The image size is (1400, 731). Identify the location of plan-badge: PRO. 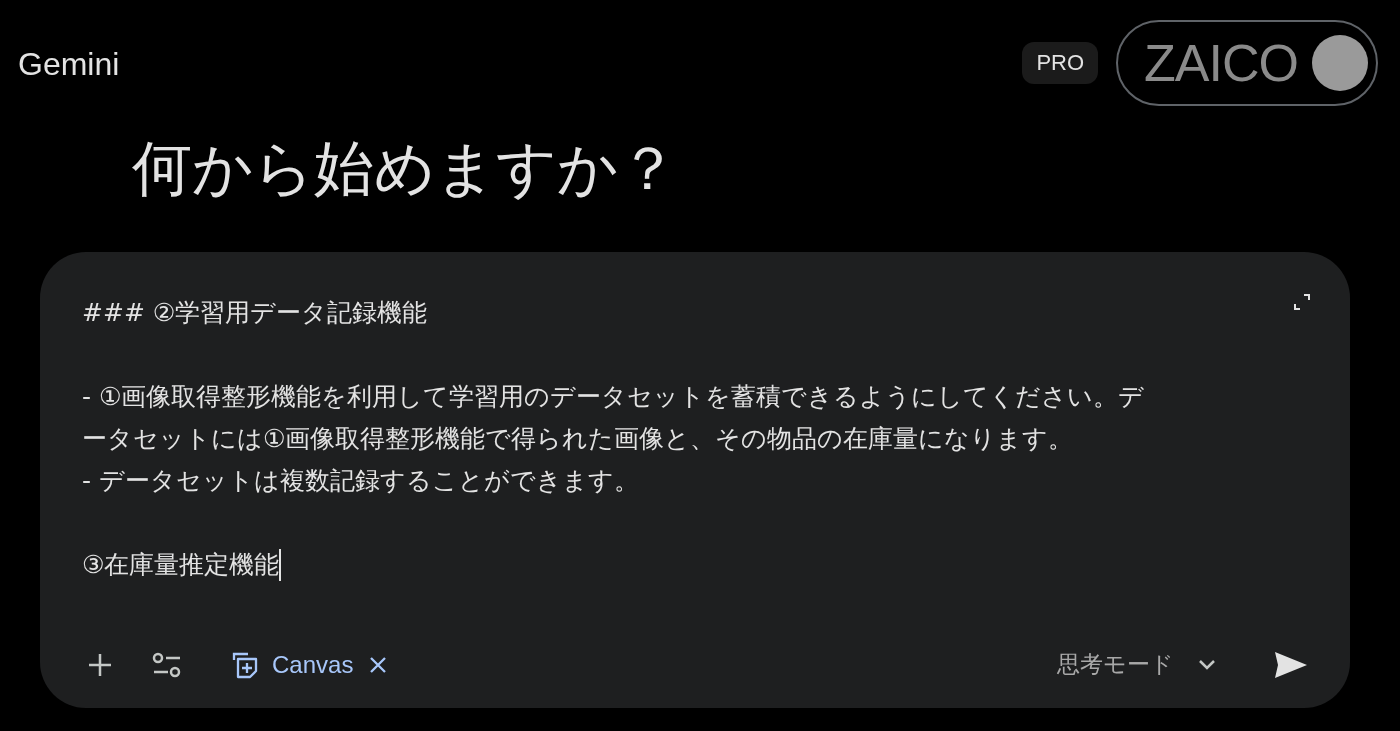
(1060, 63).